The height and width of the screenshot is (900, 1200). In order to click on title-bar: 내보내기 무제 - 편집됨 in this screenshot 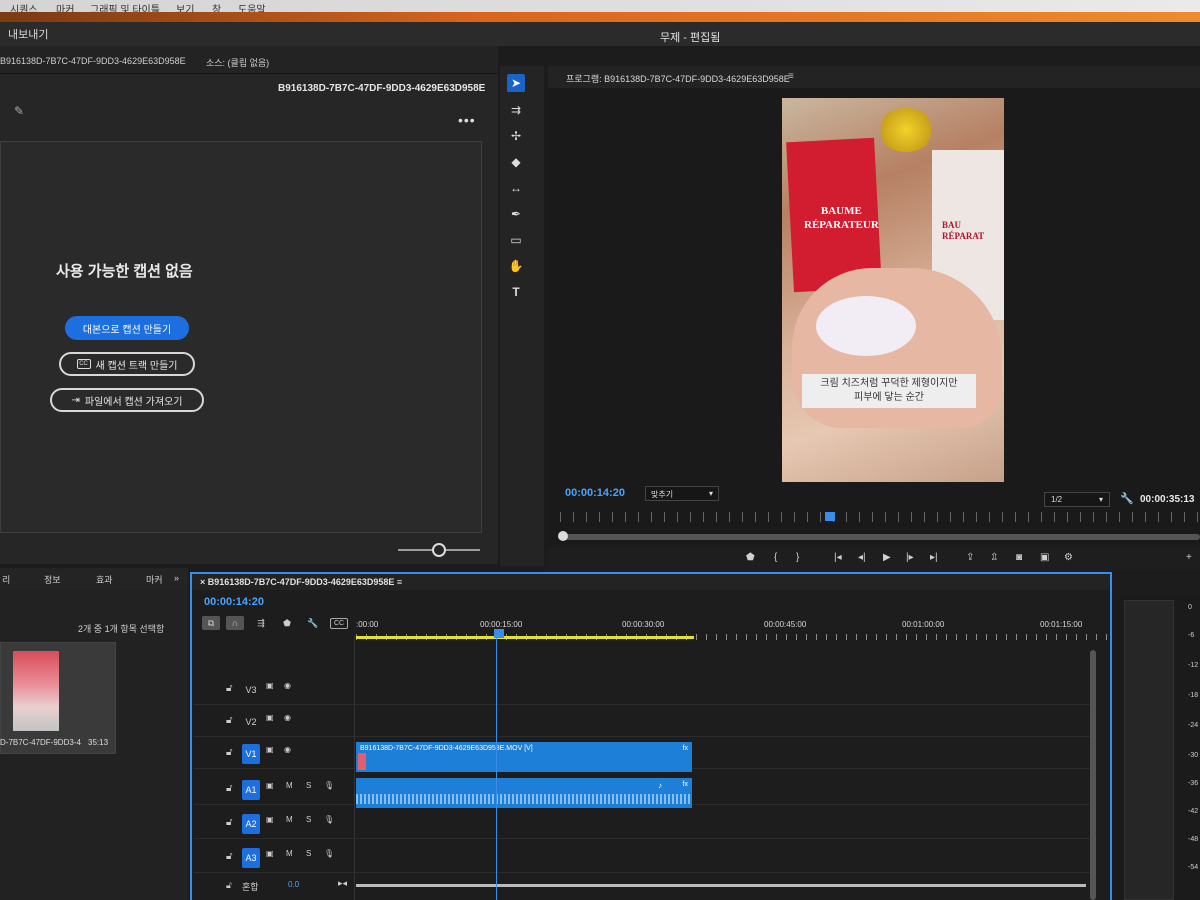, I will do `click(600, 34)`.